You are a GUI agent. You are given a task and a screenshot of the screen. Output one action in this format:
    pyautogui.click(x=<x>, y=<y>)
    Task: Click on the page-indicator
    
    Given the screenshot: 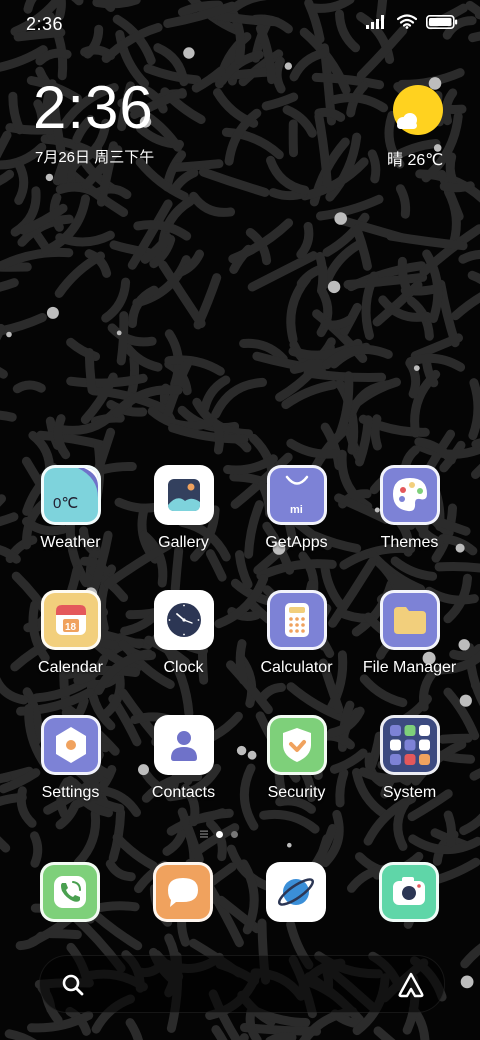 What is the action you would take?
    pyautogui.click(x=219, y=834)
    